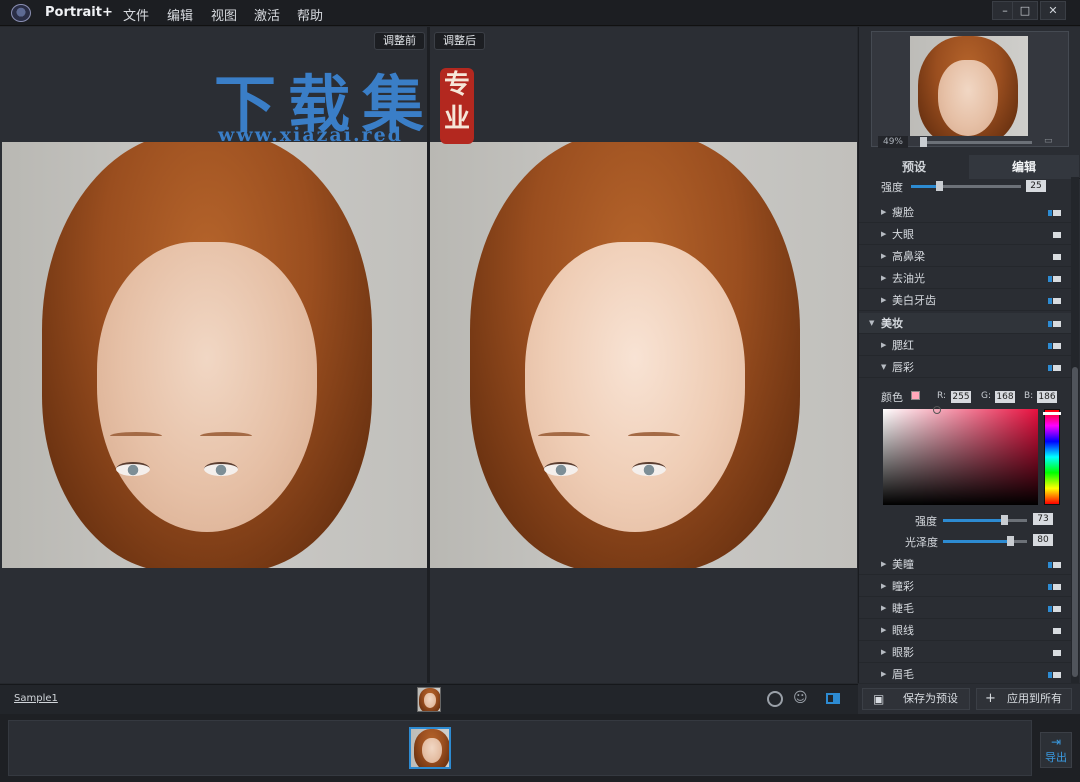 The height and width of the screenshot is (782, 1080). What do you see at coordinates (965, 586) in the screenshot?
I see `eye-item: ▶ 瞳彩` at bounding box center [965, 586].